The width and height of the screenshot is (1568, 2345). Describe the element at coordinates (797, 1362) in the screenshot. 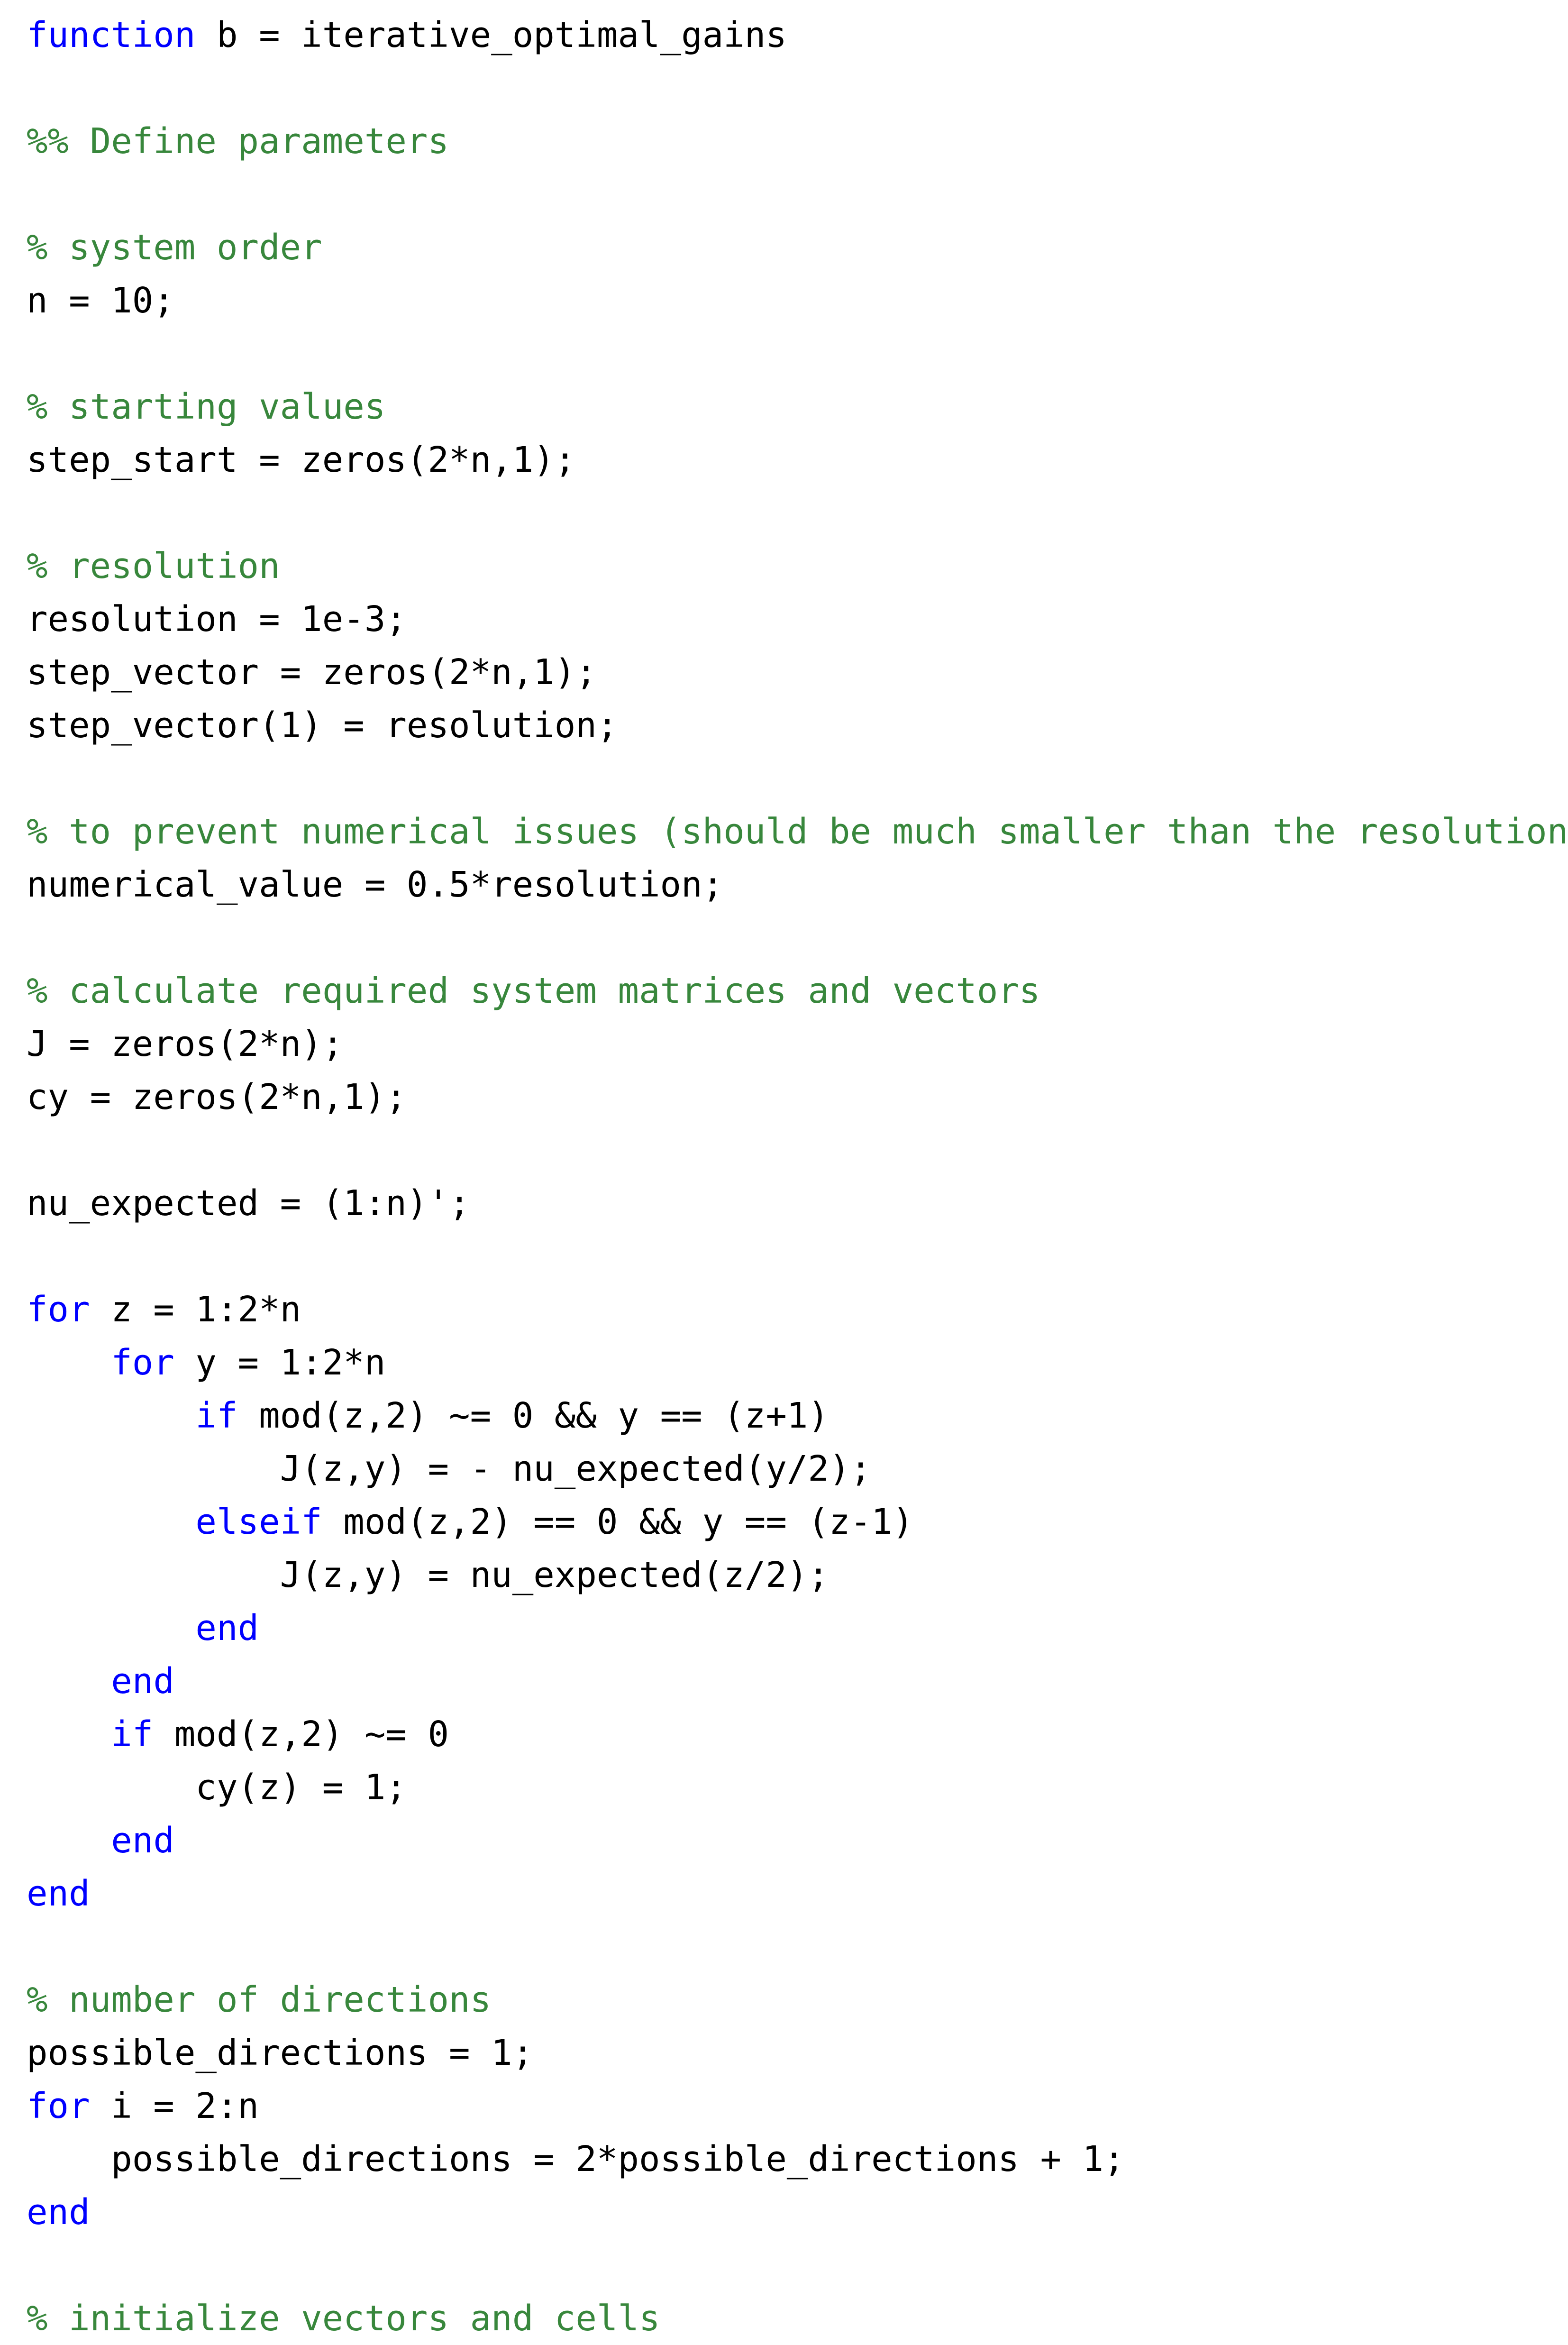

I see `code-line: for y = 1:2*n` at that location.